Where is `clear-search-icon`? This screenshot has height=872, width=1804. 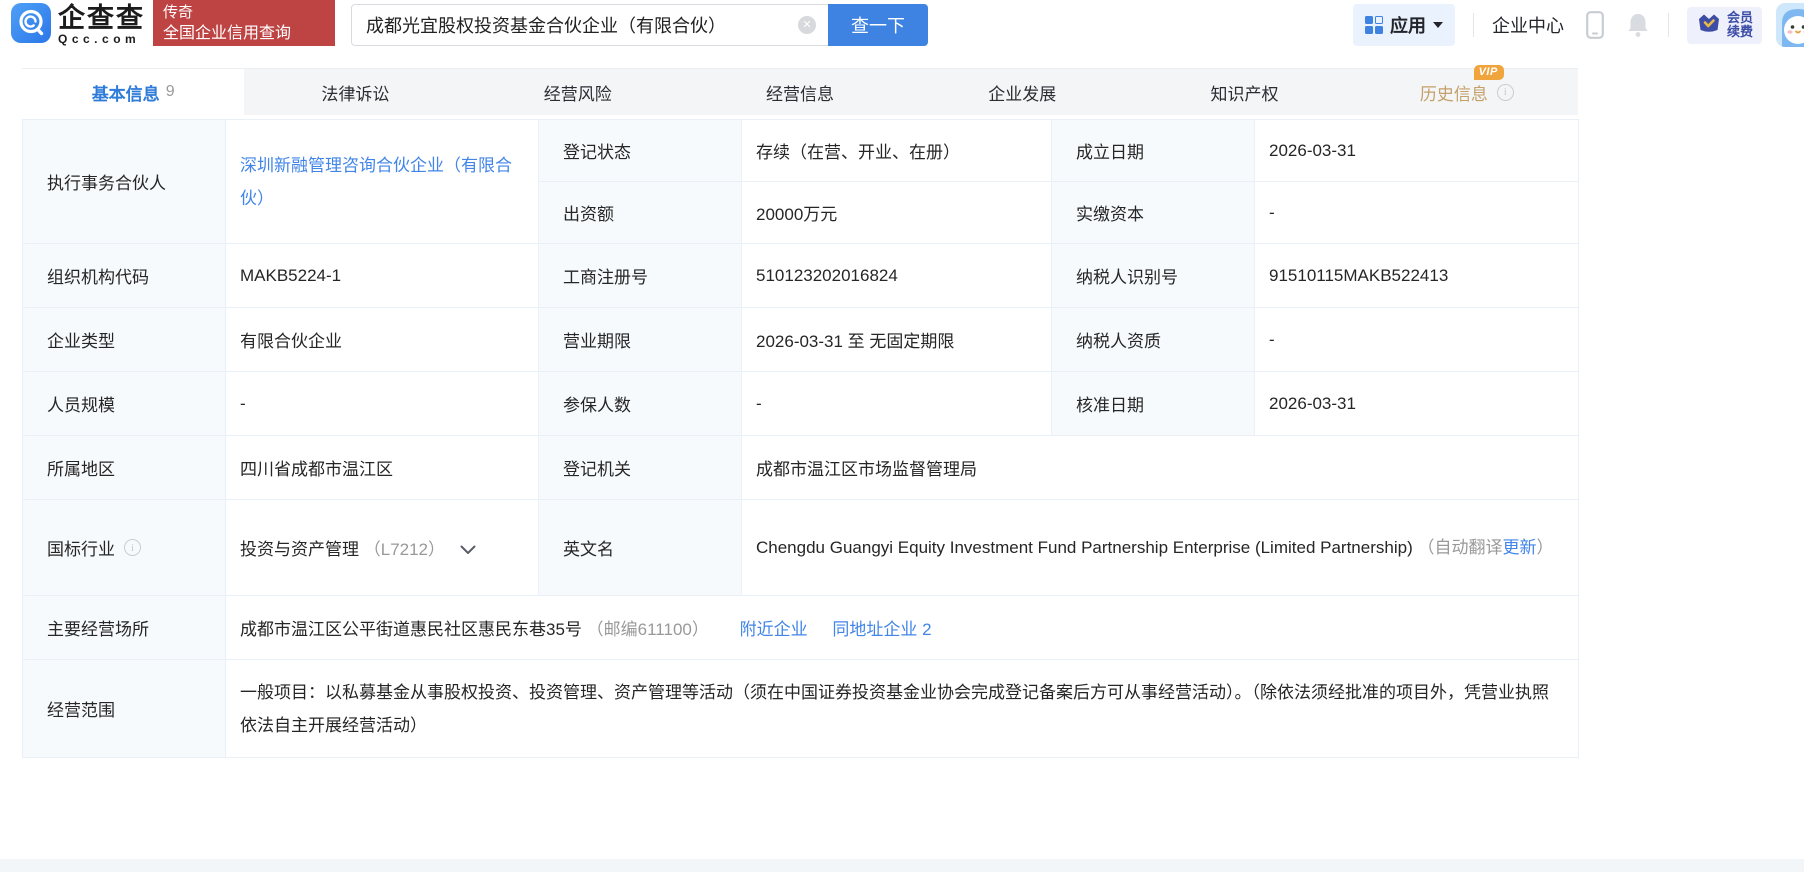 clear-search-icon is located at coordinates (807, 25).